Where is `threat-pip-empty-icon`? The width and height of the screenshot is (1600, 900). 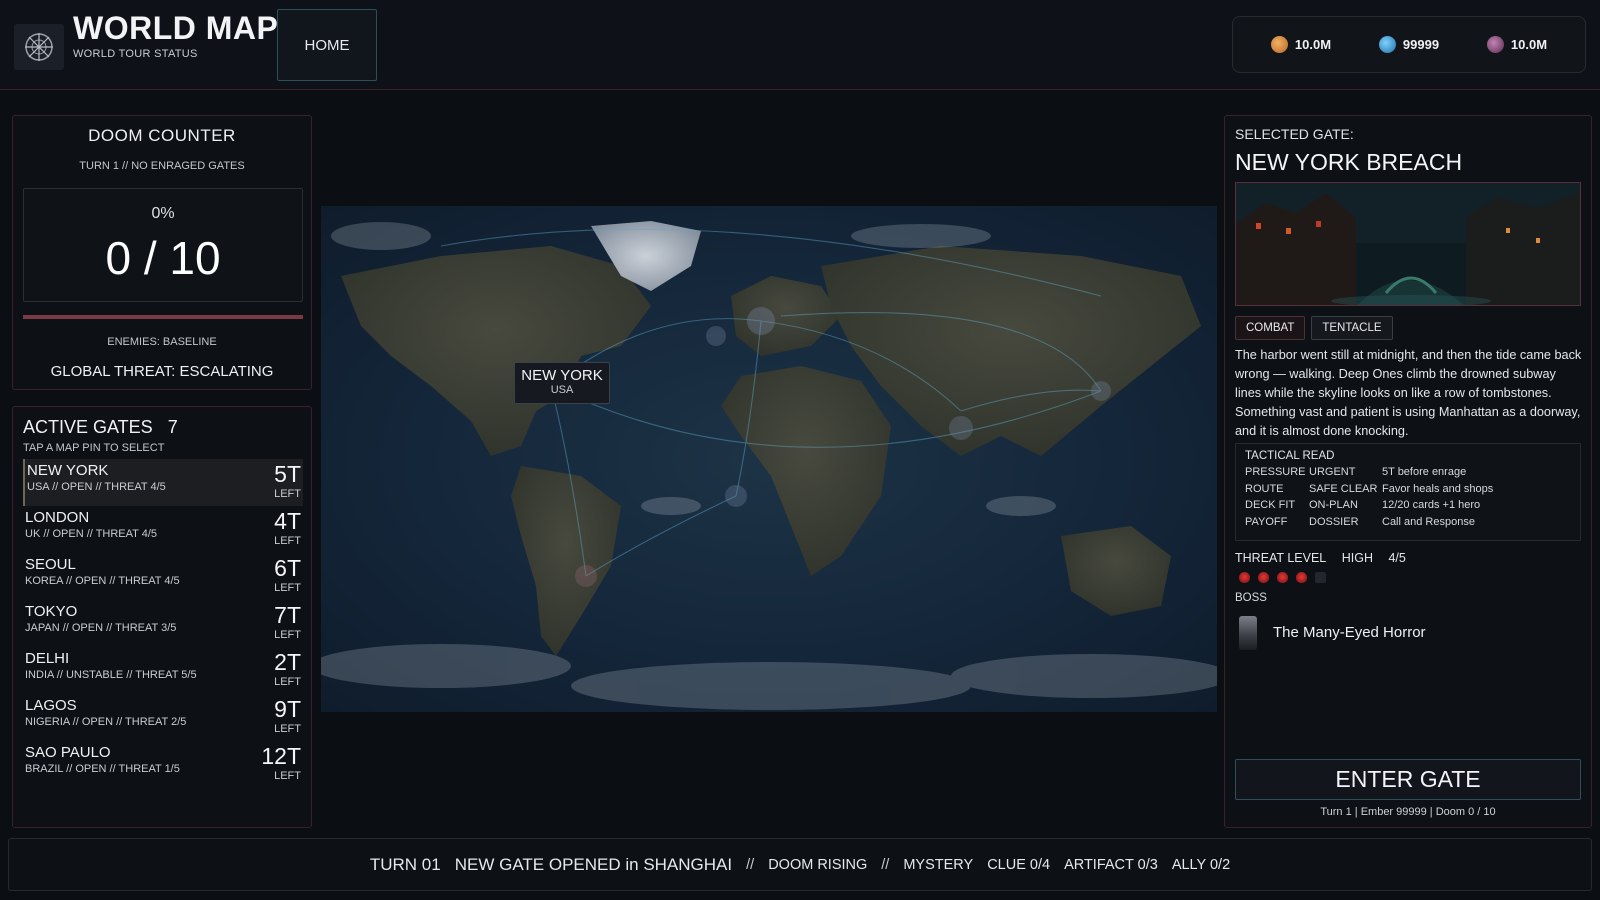
threat-pip-empty-icon is located at coordinates (1320, 577).